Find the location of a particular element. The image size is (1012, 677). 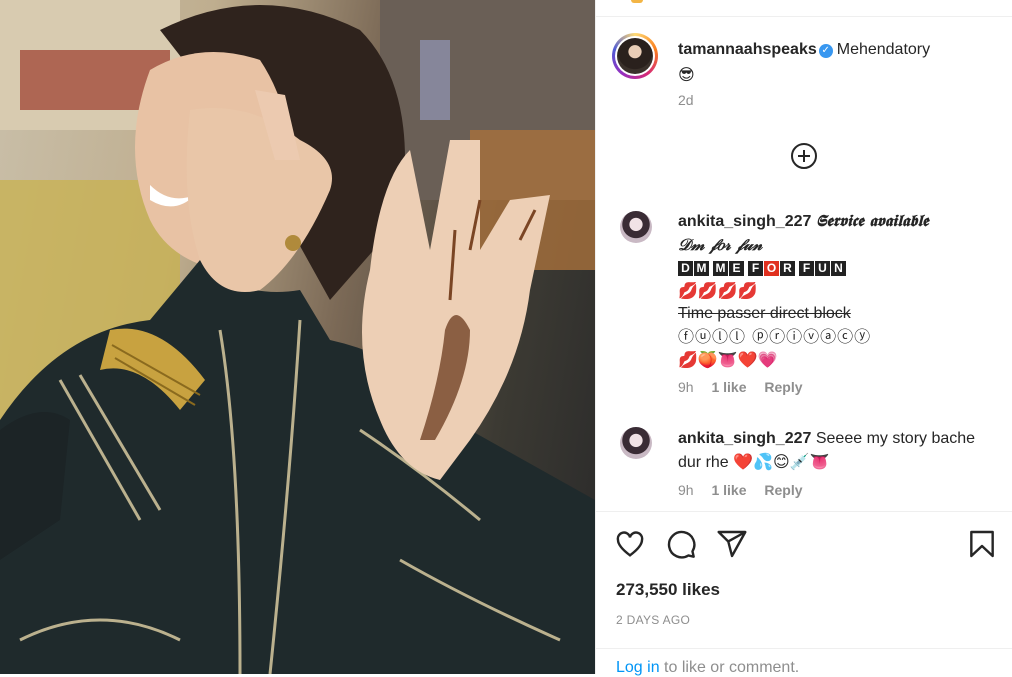

boxed-letter: U is located at coordinates (822, 268).